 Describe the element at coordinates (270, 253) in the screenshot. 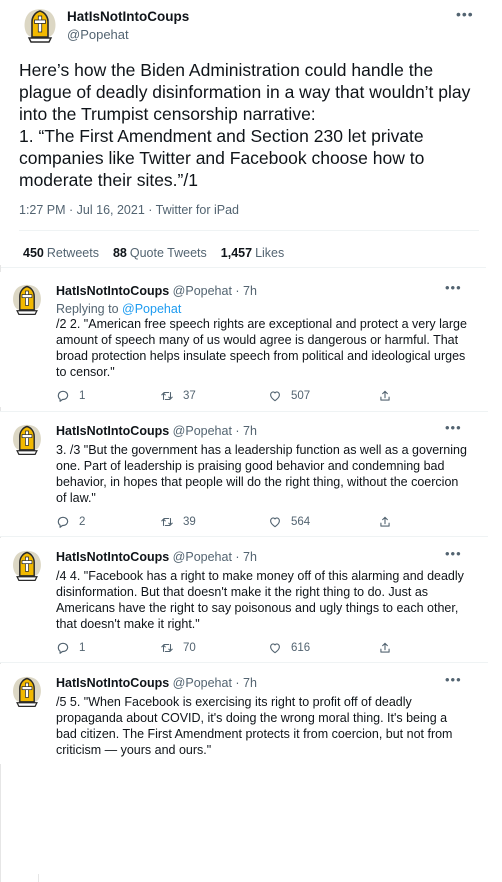

I see `likes-label: Likes` at that location.